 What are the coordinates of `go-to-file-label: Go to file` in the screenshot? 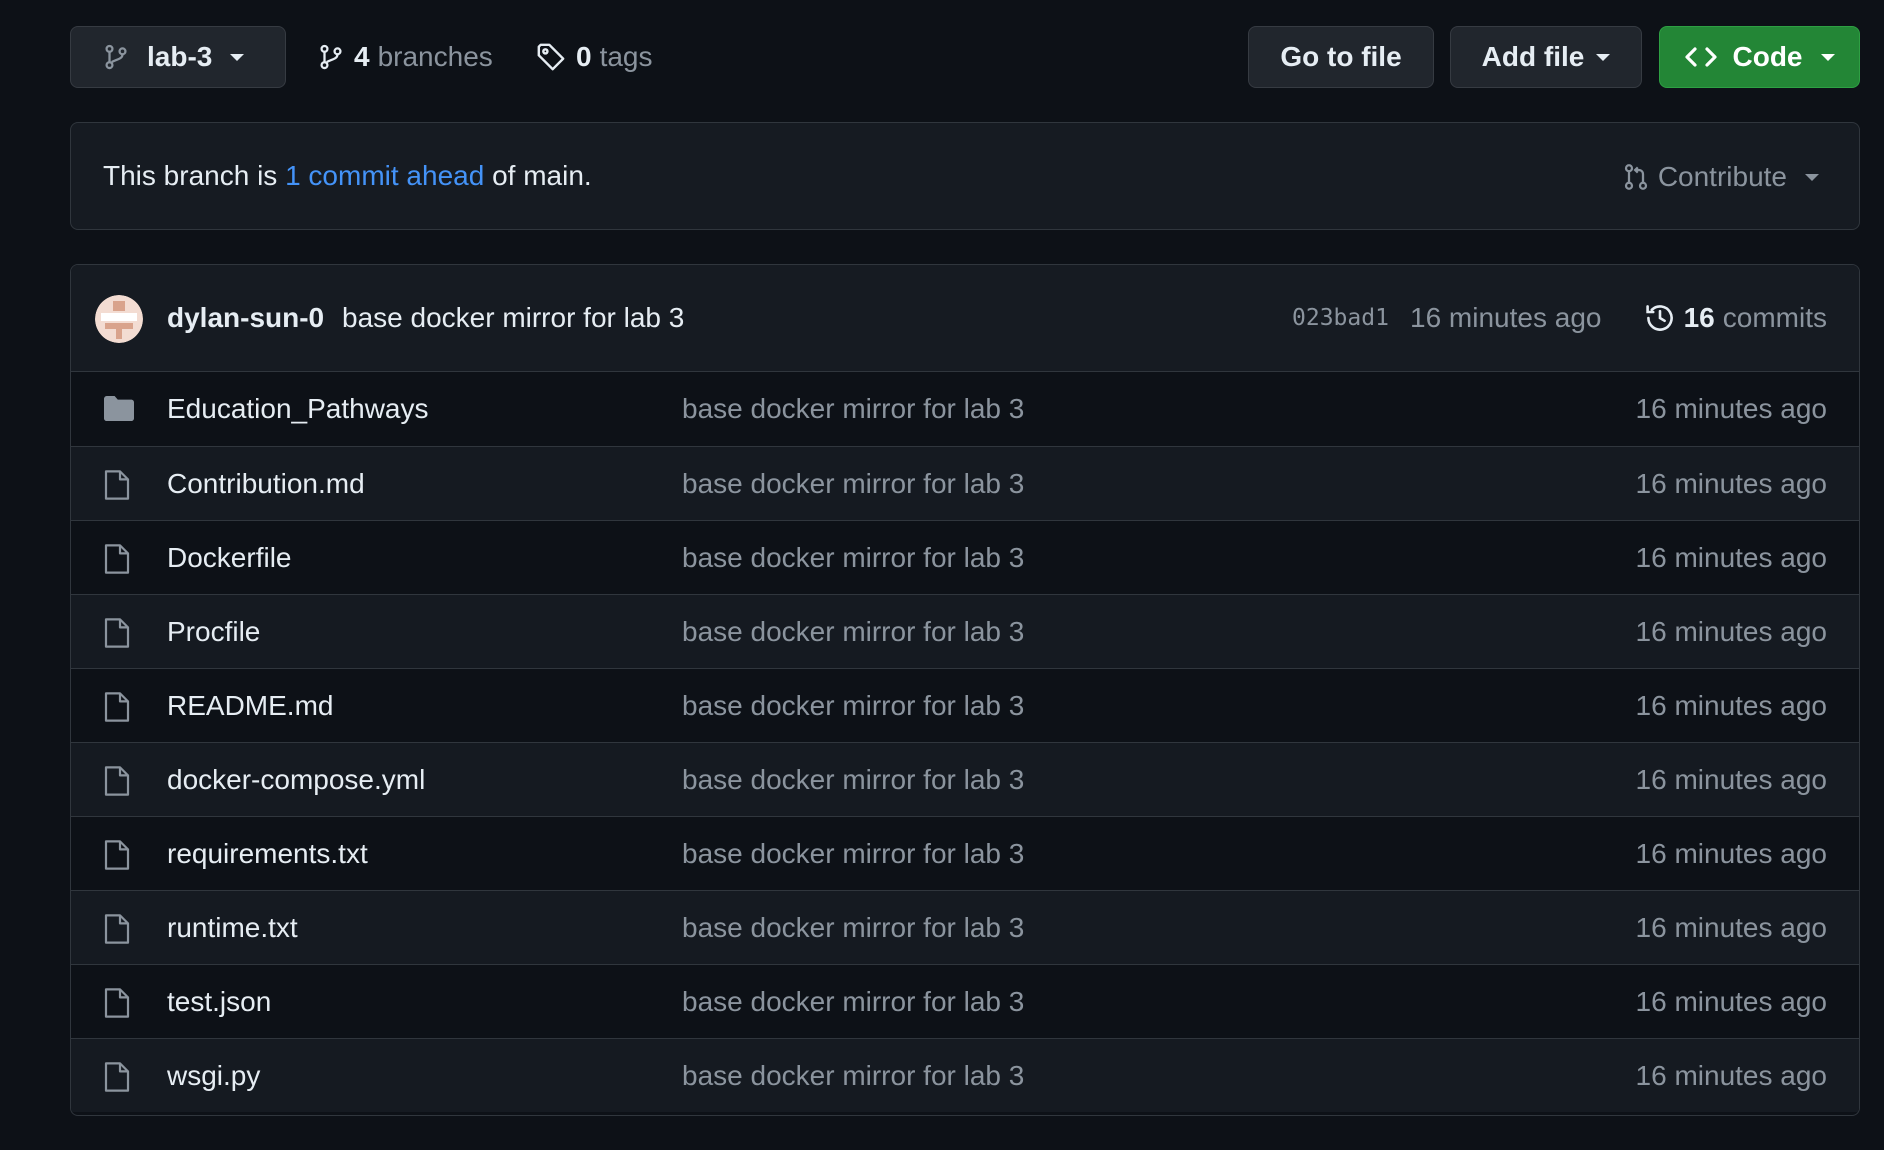 It's located at (1341, 56).